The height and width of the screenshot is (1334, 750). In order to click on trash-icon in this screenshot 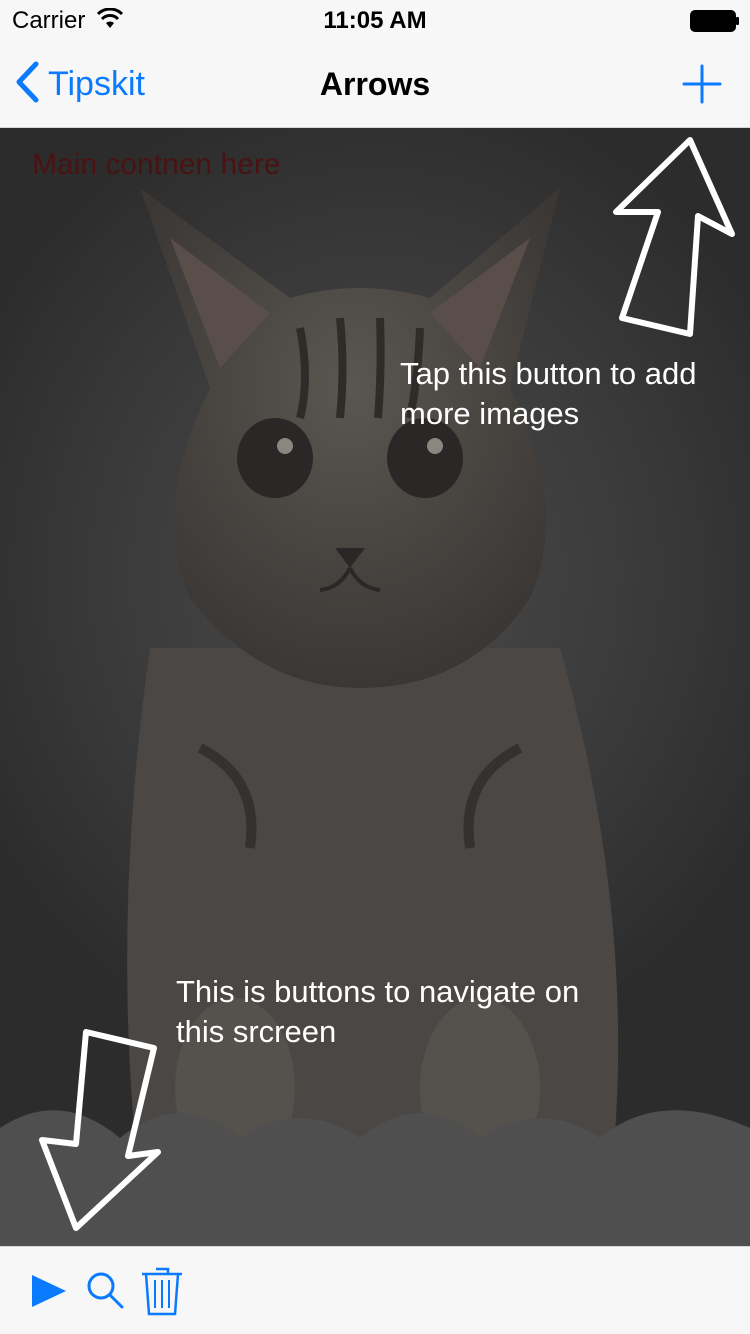, I will do `click(162, 1291)`.